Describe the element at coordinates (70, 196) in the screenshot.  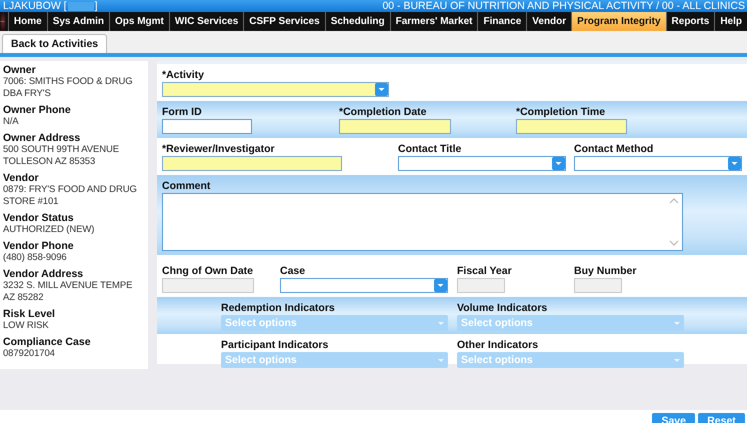
I see `info-value: 0879: FRY'S FOOD AND DRUG STORE #101` at that location.